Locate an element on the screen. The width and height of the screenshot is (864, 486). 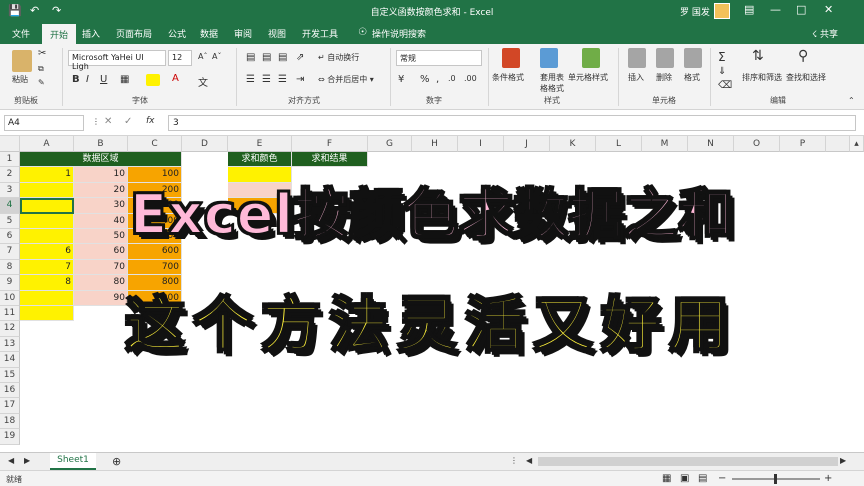
italic-icon: I is located at coordinates (87, 79).